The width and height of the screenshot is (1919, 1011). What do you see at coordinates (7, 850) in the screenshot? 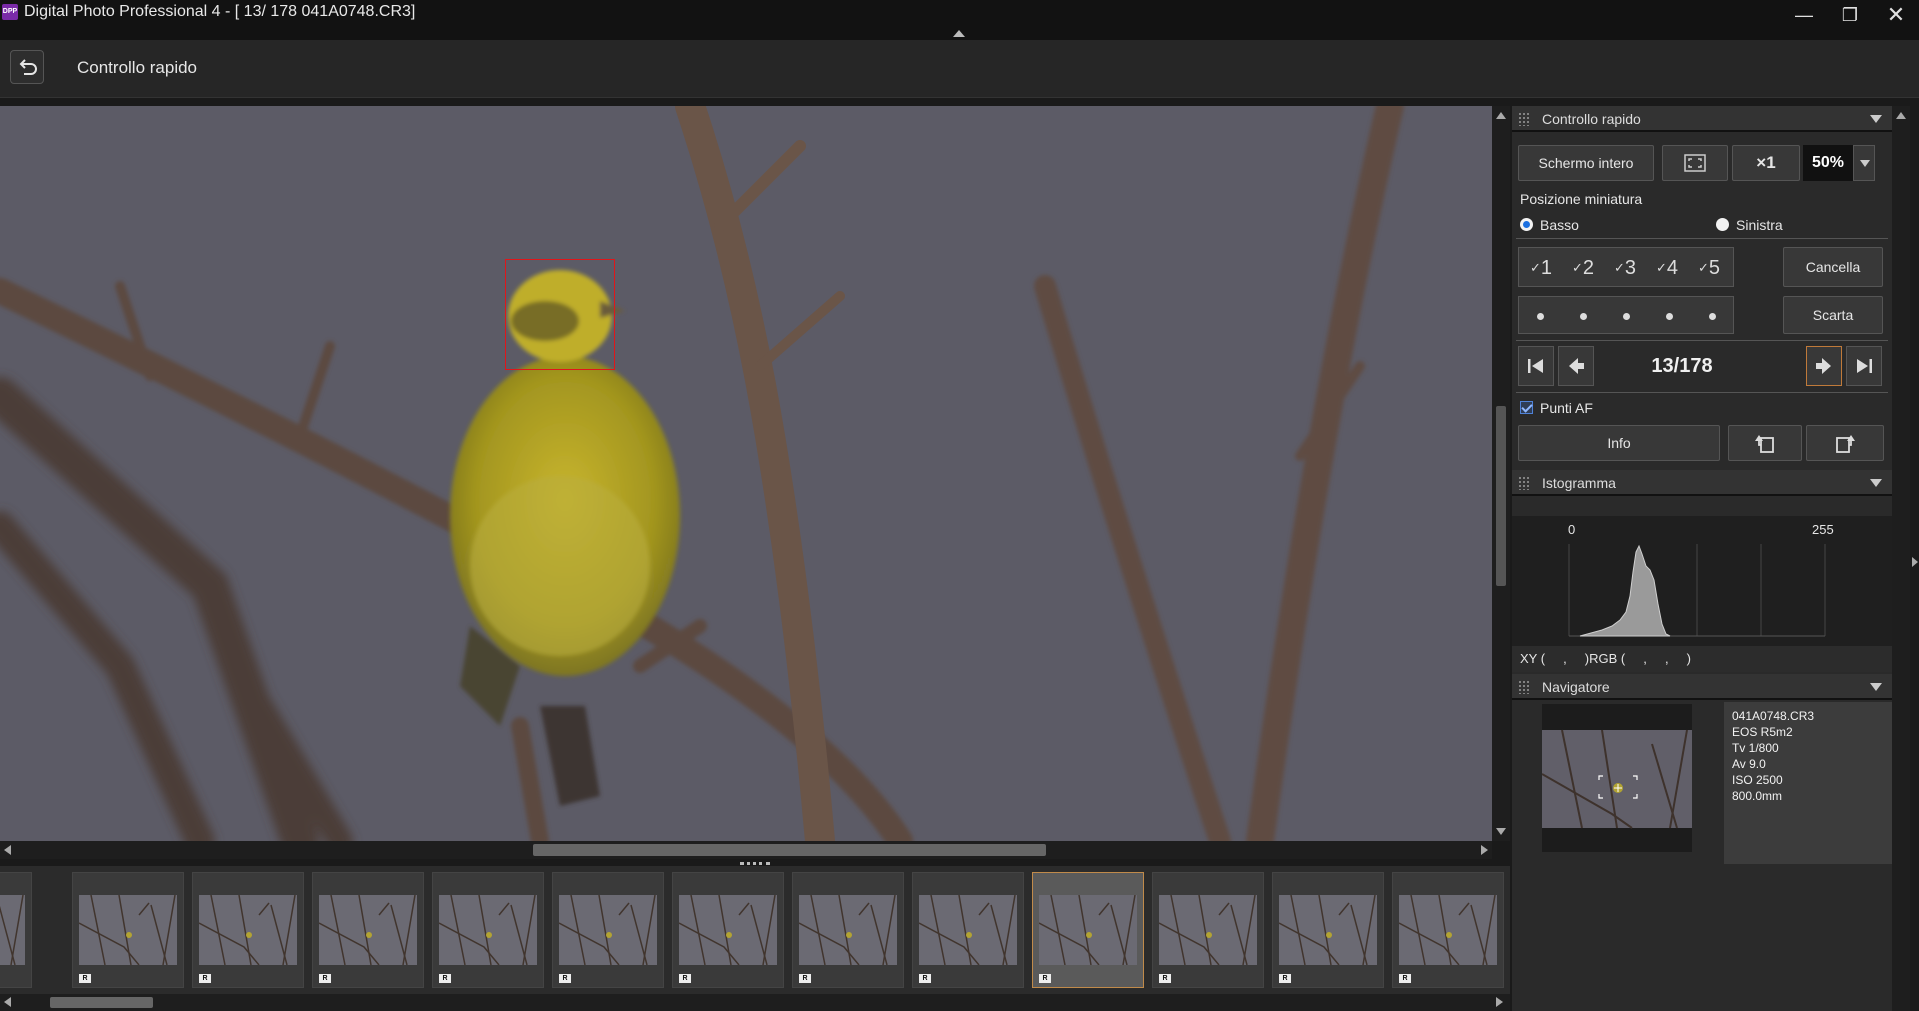
I see `scroll-left-icon` at bounding box center [7, 850].